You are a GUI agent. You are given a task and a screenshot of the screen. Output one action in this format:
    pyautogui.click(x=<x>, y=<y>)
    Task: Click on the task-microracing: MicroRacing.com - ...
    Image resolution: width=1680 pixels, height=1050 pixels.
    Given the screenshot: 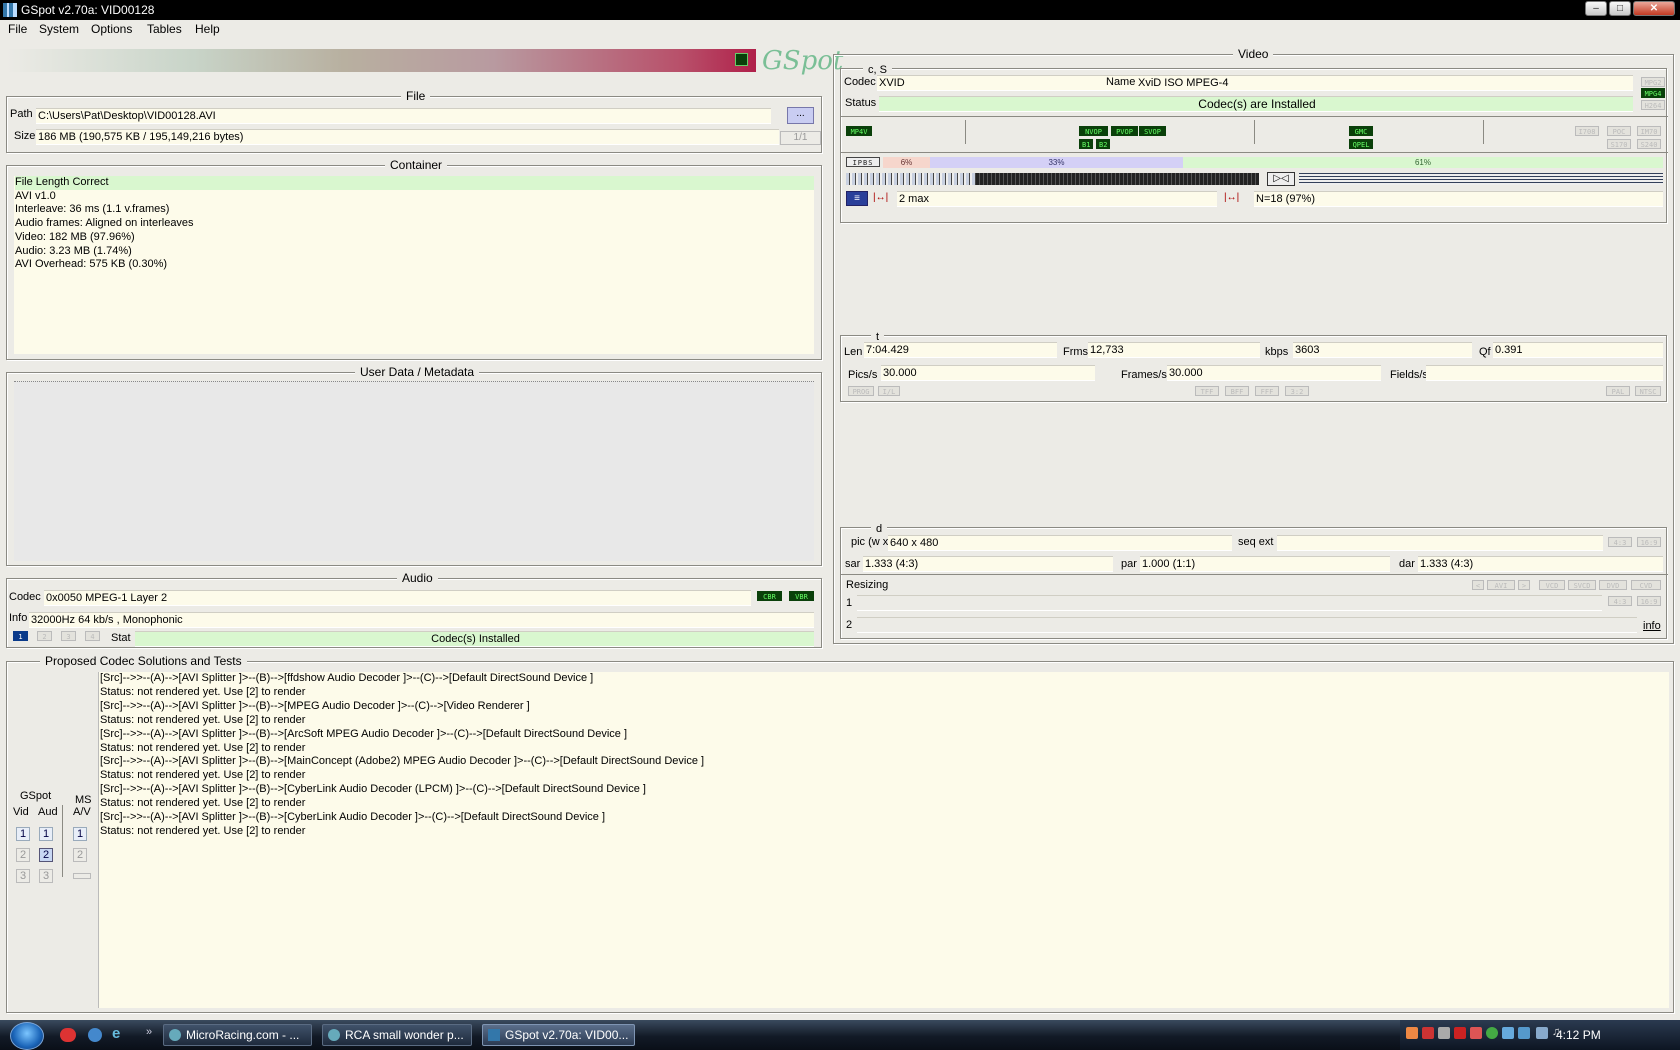 What is the action you would take?
    pyautogui.click(x=237, y=1035)
    